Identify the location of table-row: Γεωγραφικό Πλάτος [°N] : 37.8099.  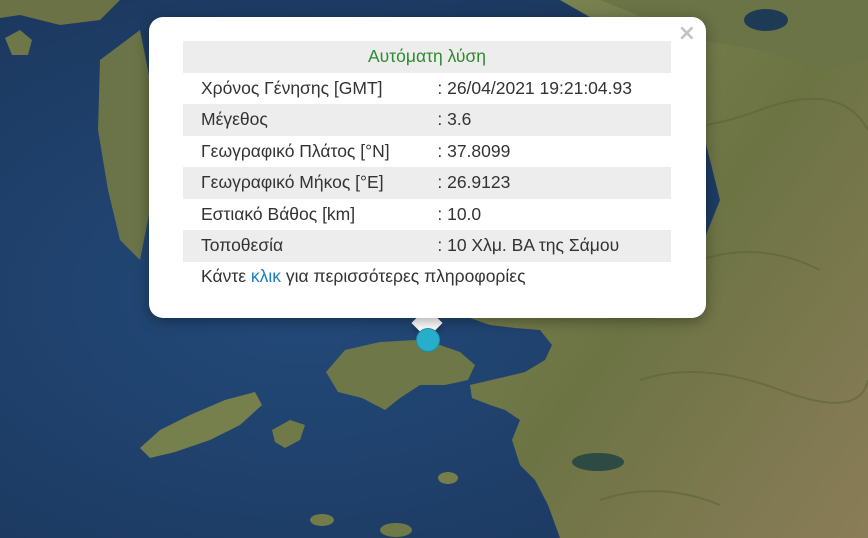
(427, 152).